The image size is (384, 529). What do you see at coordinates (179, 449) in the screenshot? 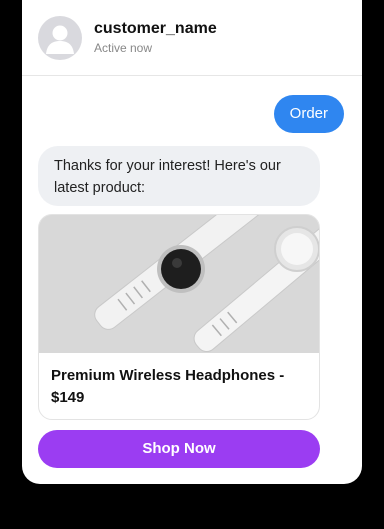
I see `shop-now-button: Shop Now` at bounding box center [179, 449].